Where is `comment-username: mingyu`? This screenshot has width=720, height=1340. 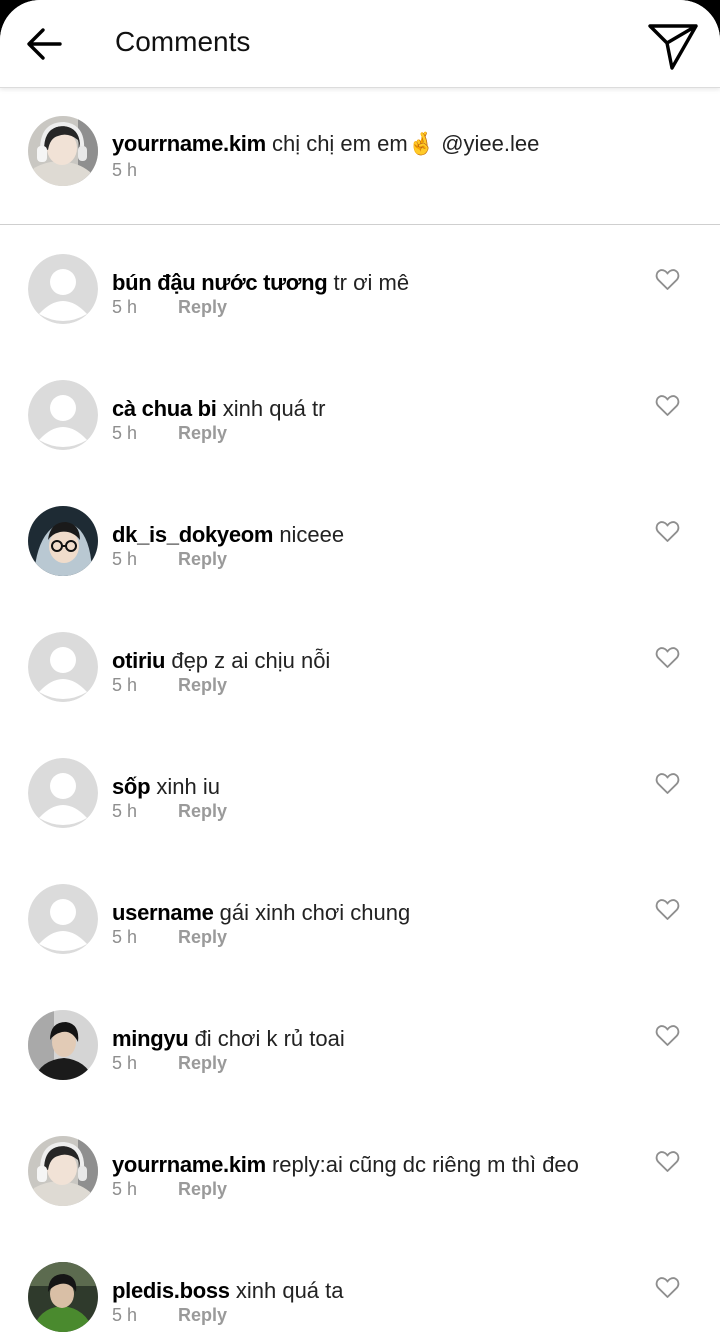 comment-username: mingyu is located at coordinates (150, 1038).